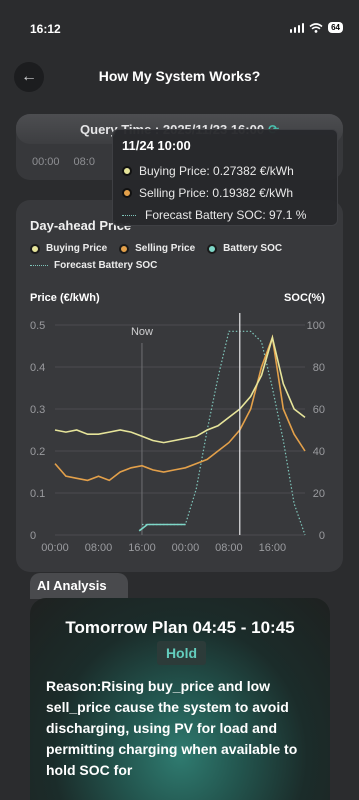 This screenshot has width=359, height=800. I want to click on y2-tick-label: 20, so click(319, 494).